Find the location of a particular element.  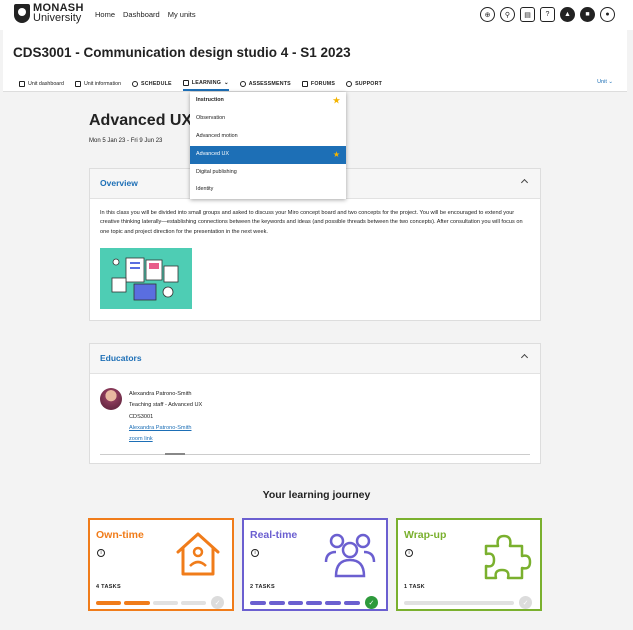

tab-label: ASSESSMENTS is located at coordinates (269, 84).